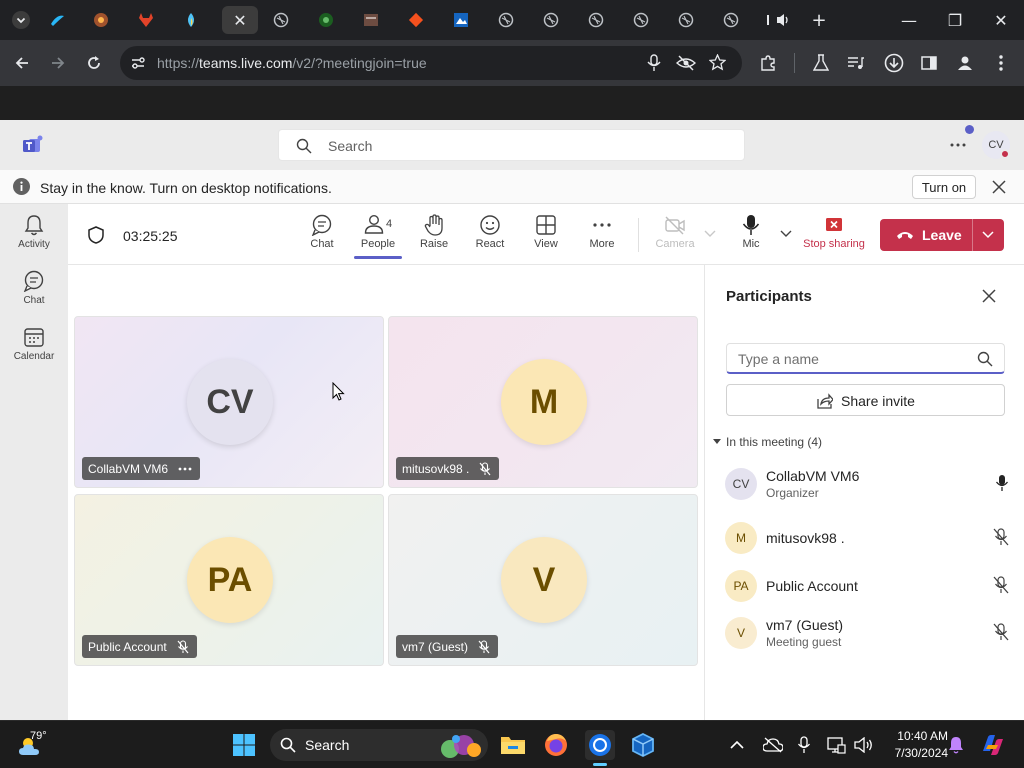 The width and height of the screenshot is (1024, 768). Describe the element at coordinates (955, 20) in the screenshot. I see `maximize-button: ❐` at that location.